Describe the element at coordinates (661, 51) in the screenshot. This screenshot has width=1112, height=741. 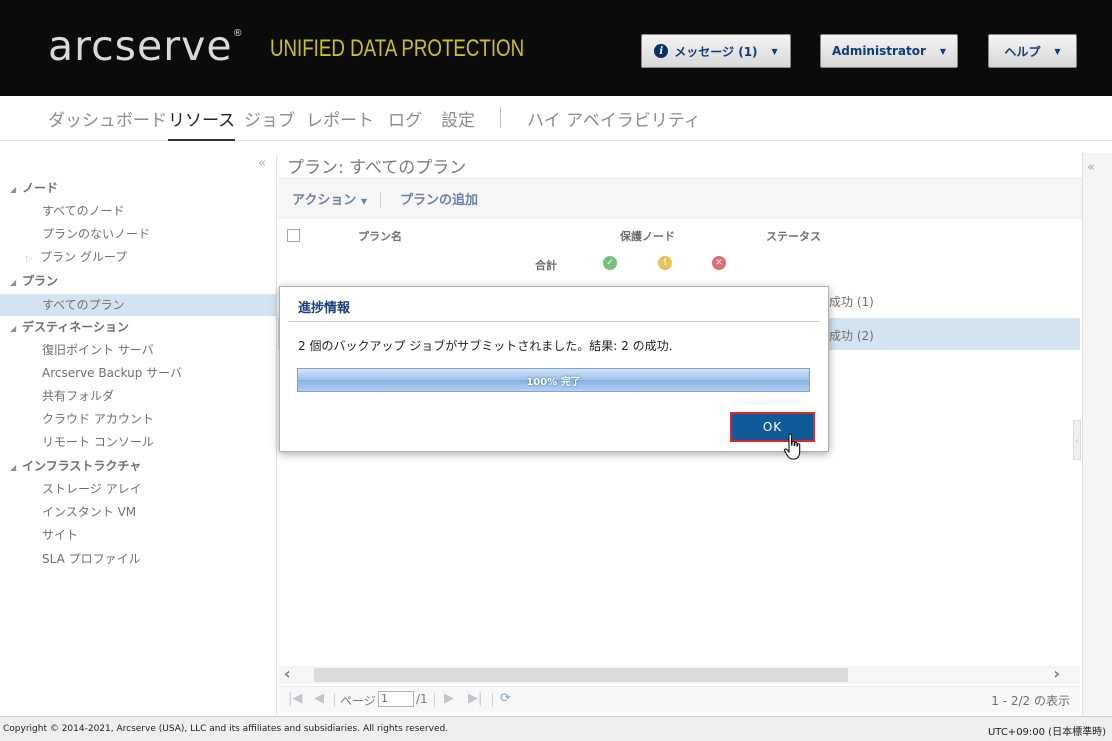
I see `info-icon: i` at that location.